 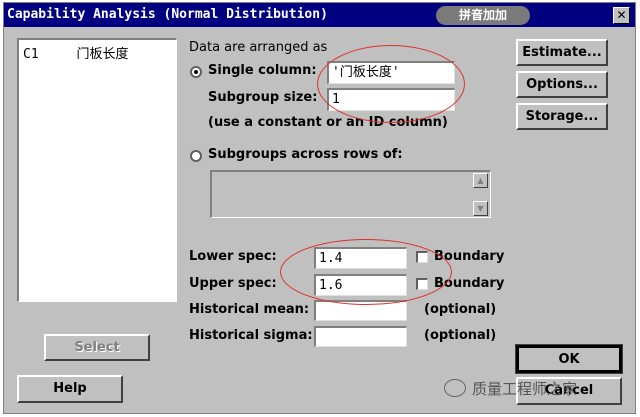 I want to click on upper-spec-label: Upper spec:, so click(x=233, y=283).